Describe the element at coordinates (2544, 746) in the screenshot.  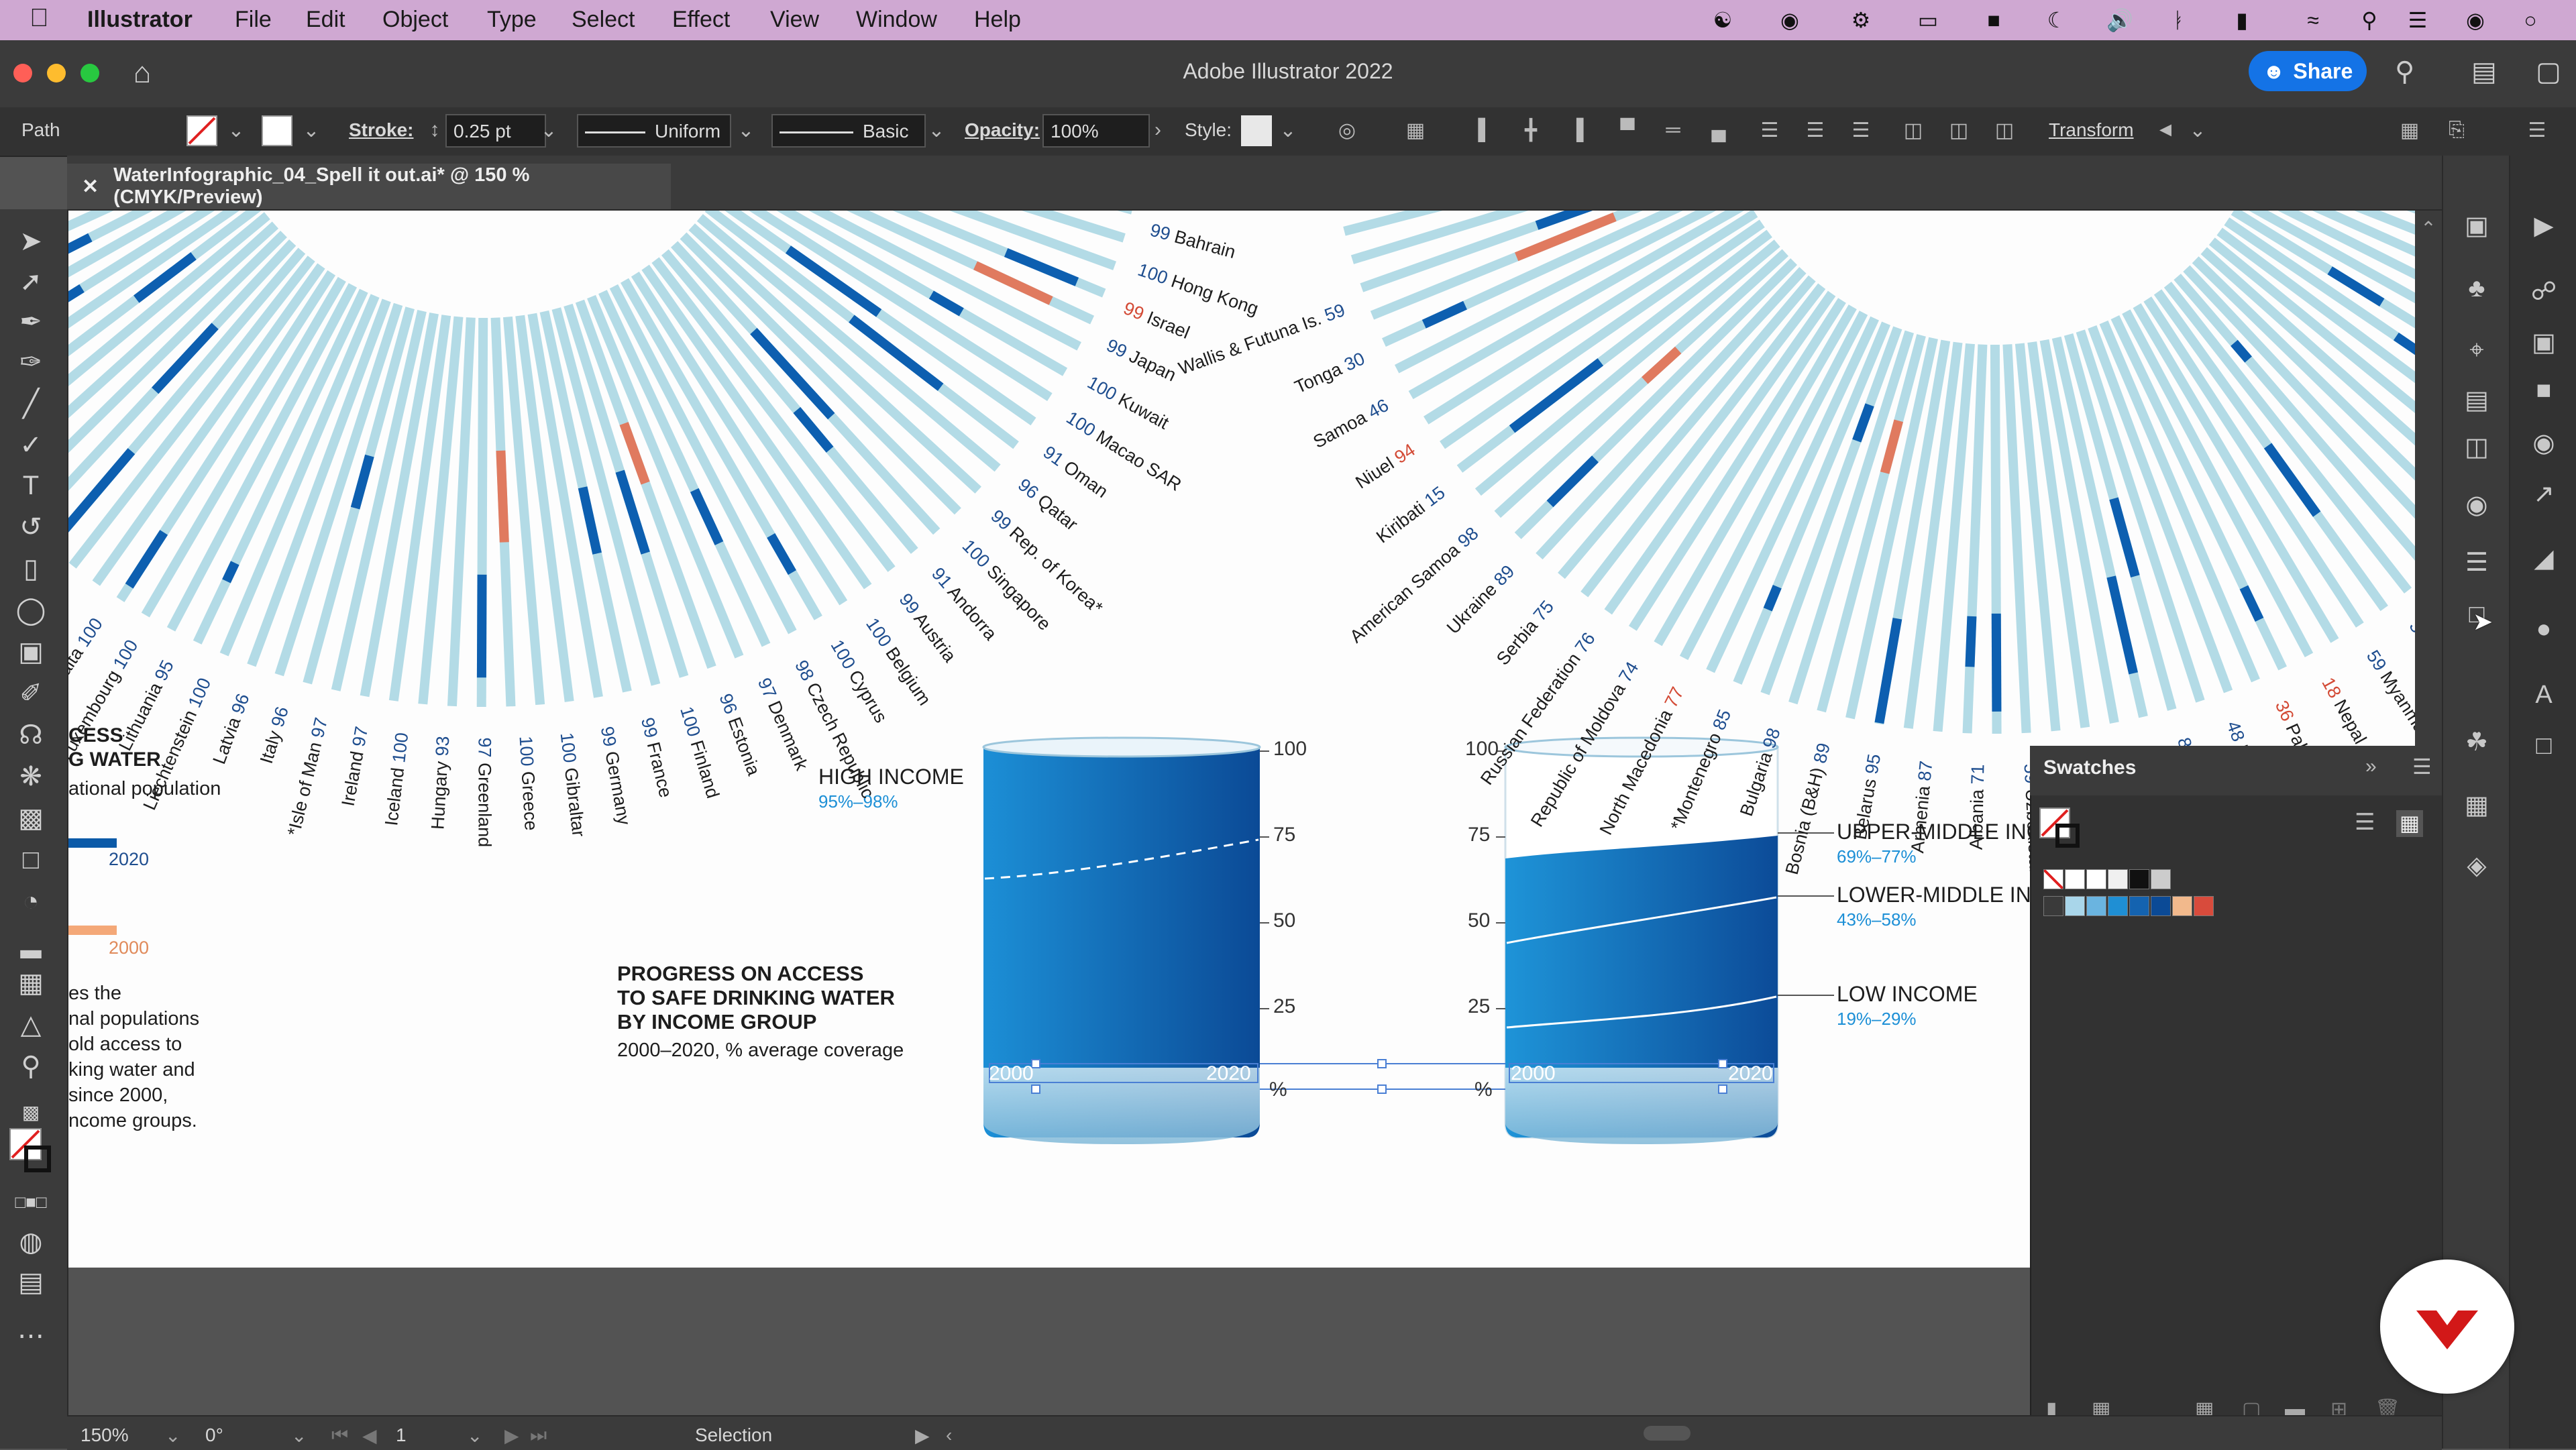
I see `glyphs-panel-icon: □` at that location.